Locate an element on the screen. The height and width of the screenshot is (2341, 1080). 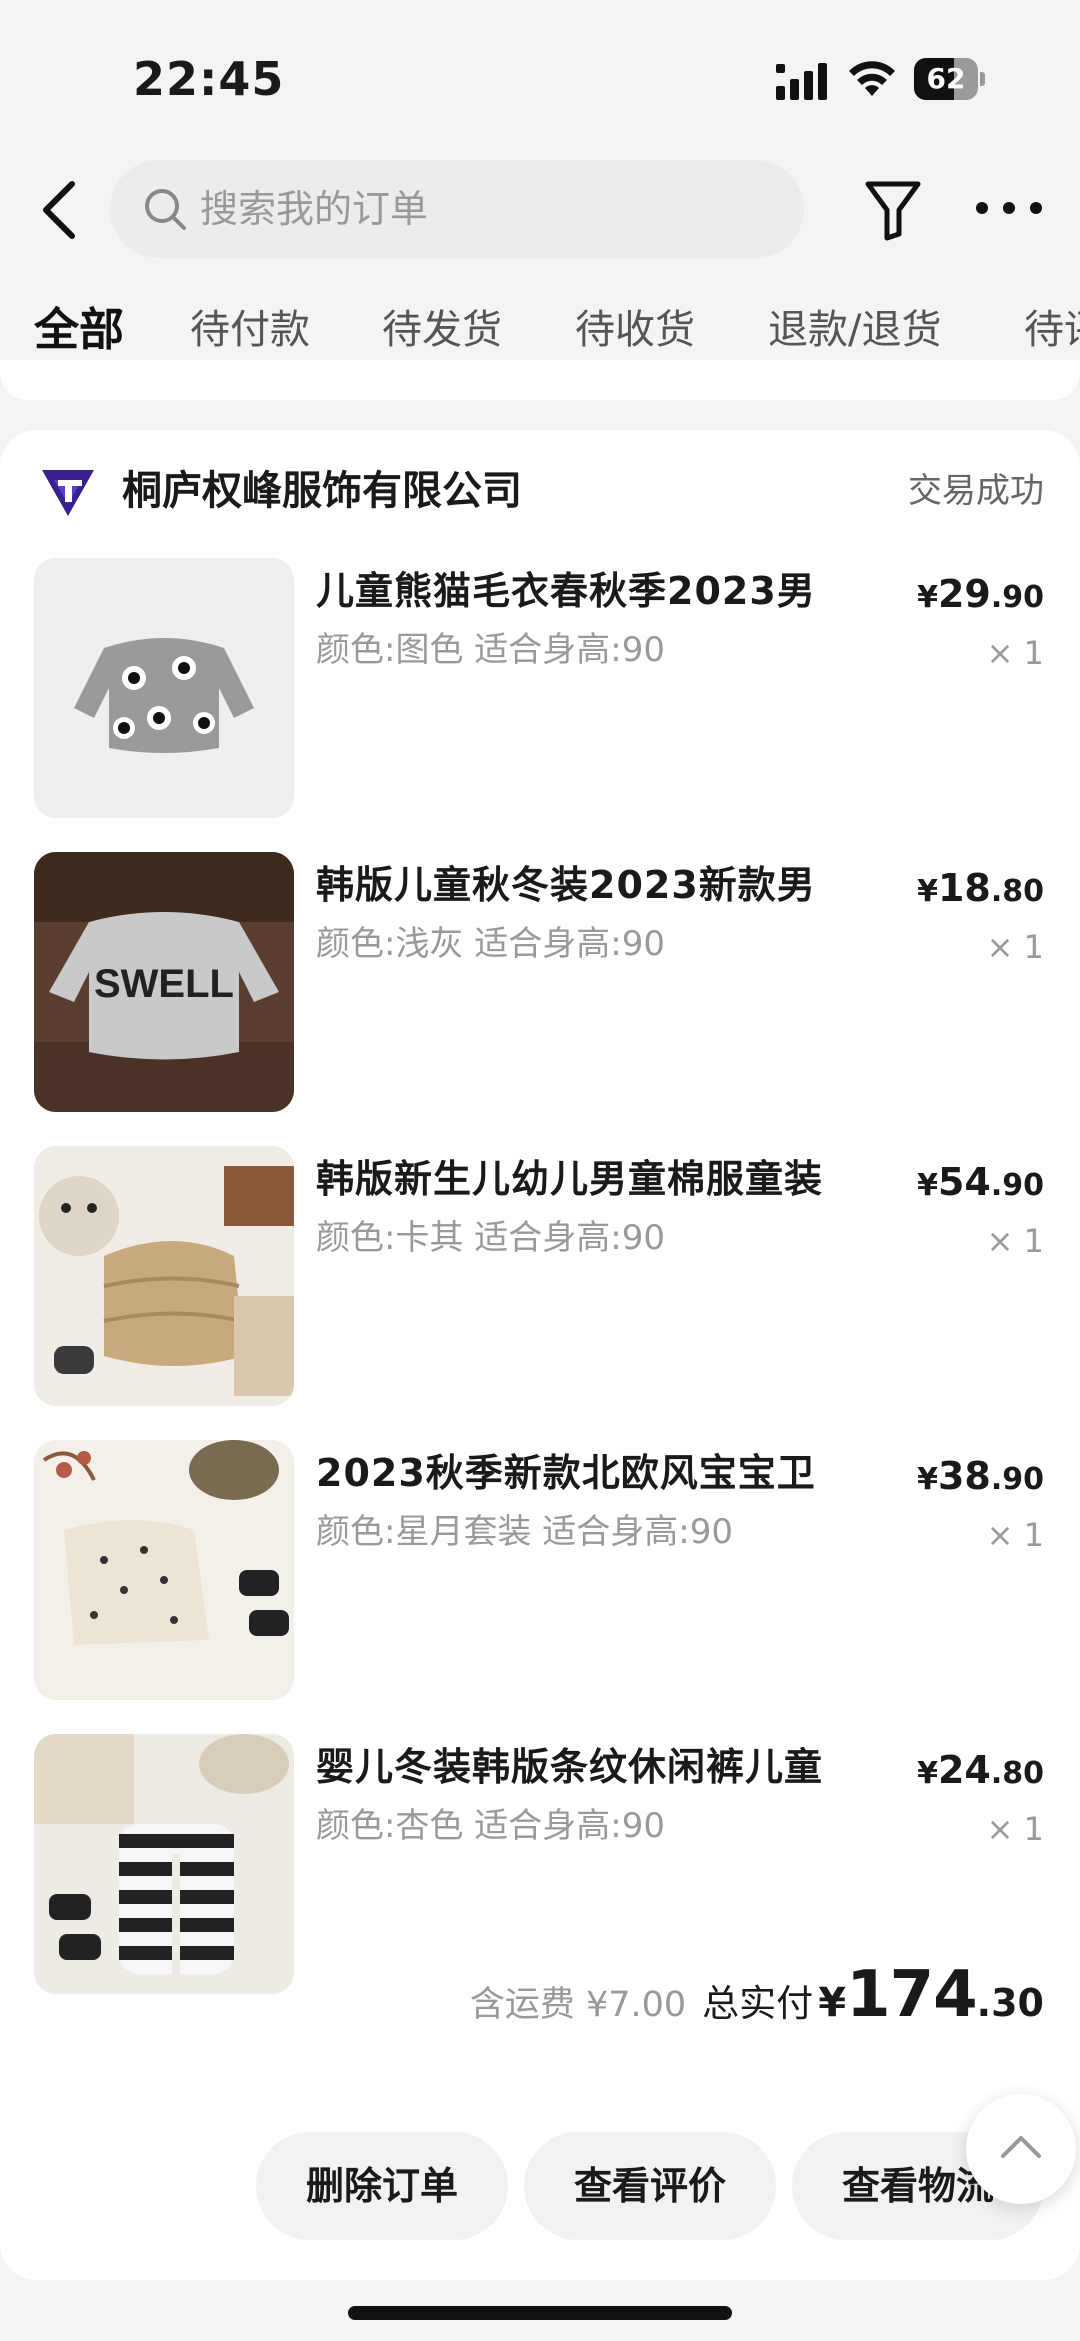
scroll-to-top-button is located at coordinates (1021, 2149).